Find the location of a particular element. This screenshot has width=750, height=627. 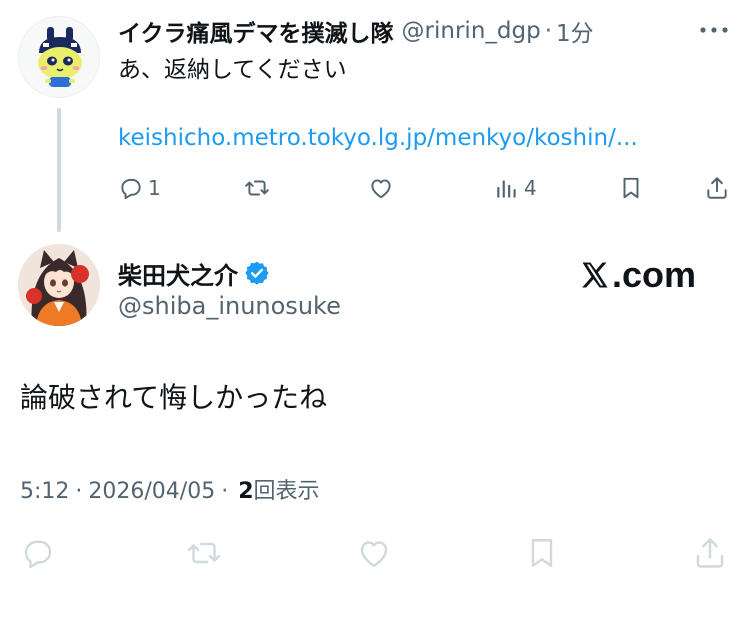

main-retweet-button is located at coordinates (204, 553).